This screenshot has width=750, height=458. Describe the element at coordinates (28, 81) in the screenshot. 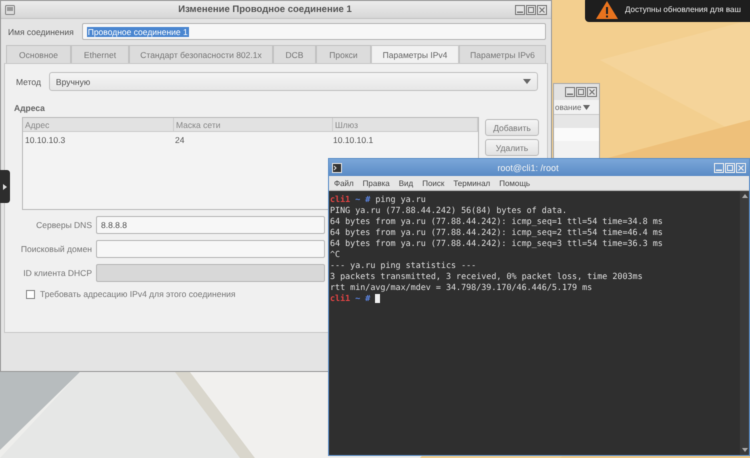

I see `field-label: Метод` at that location.